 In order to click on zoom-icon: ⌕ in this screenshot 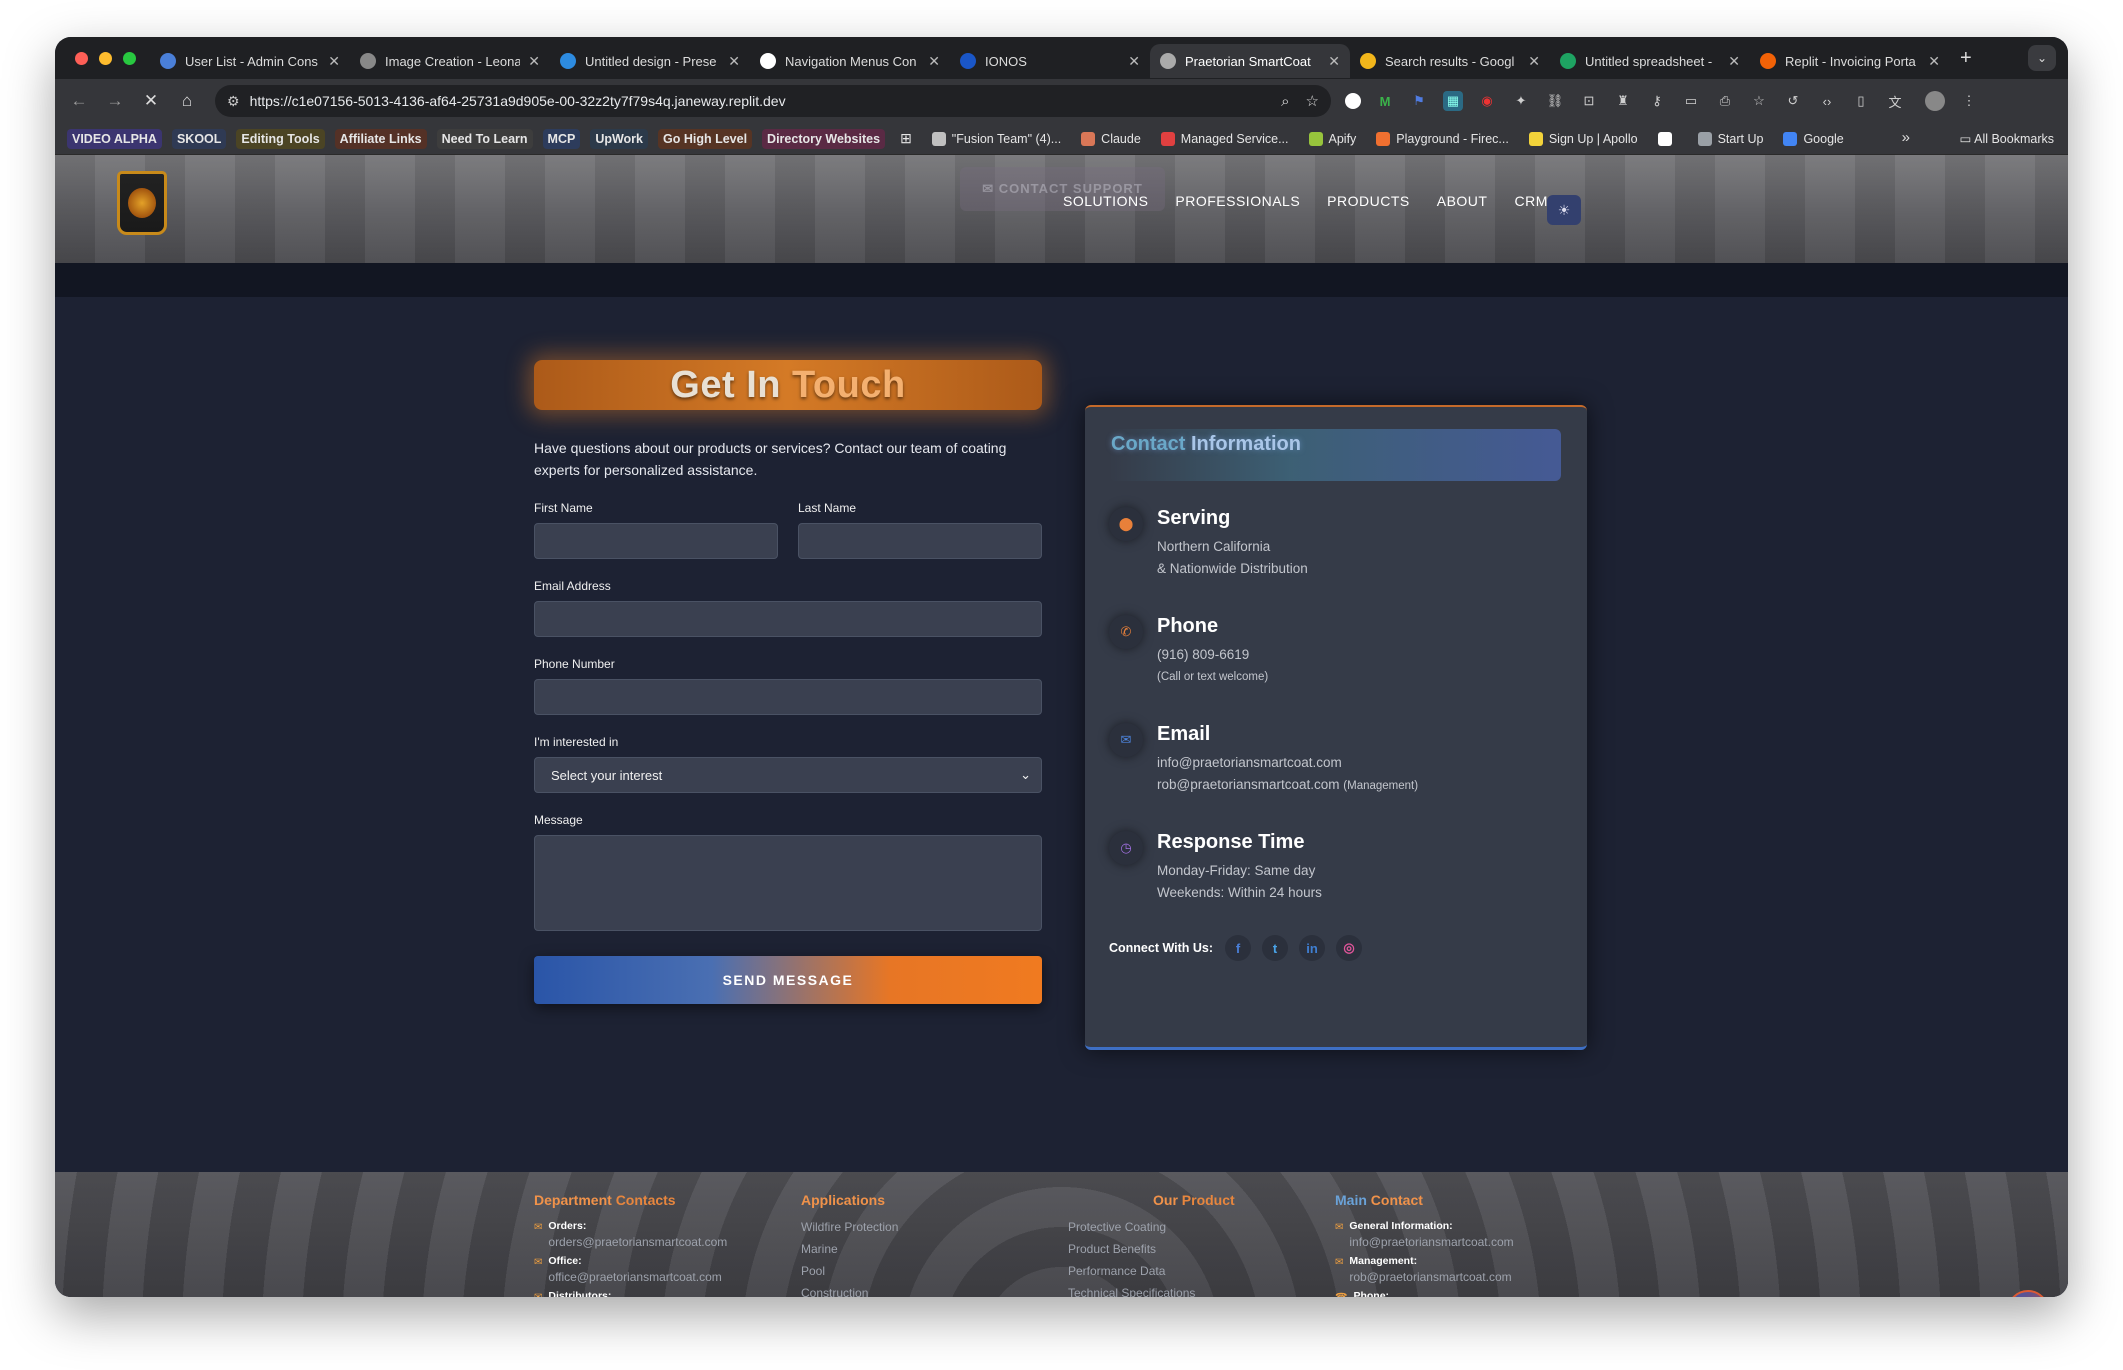, I will do `click(1285, 101)`.